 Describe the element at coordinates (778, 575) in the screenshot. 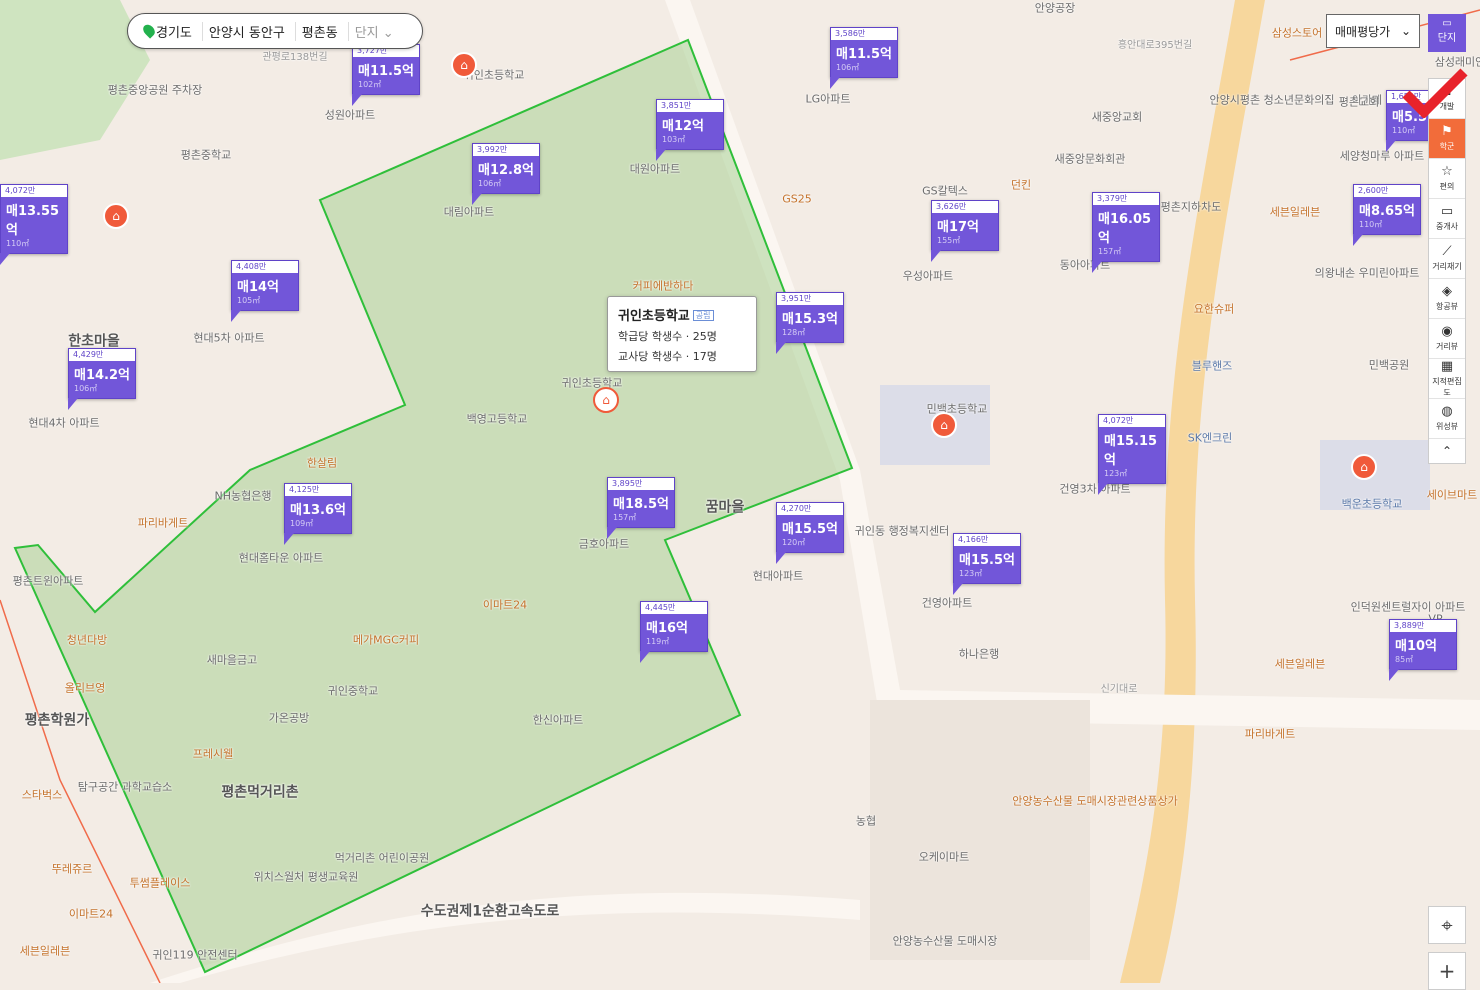

I see `map-place-label: 현대아파트` at that location.